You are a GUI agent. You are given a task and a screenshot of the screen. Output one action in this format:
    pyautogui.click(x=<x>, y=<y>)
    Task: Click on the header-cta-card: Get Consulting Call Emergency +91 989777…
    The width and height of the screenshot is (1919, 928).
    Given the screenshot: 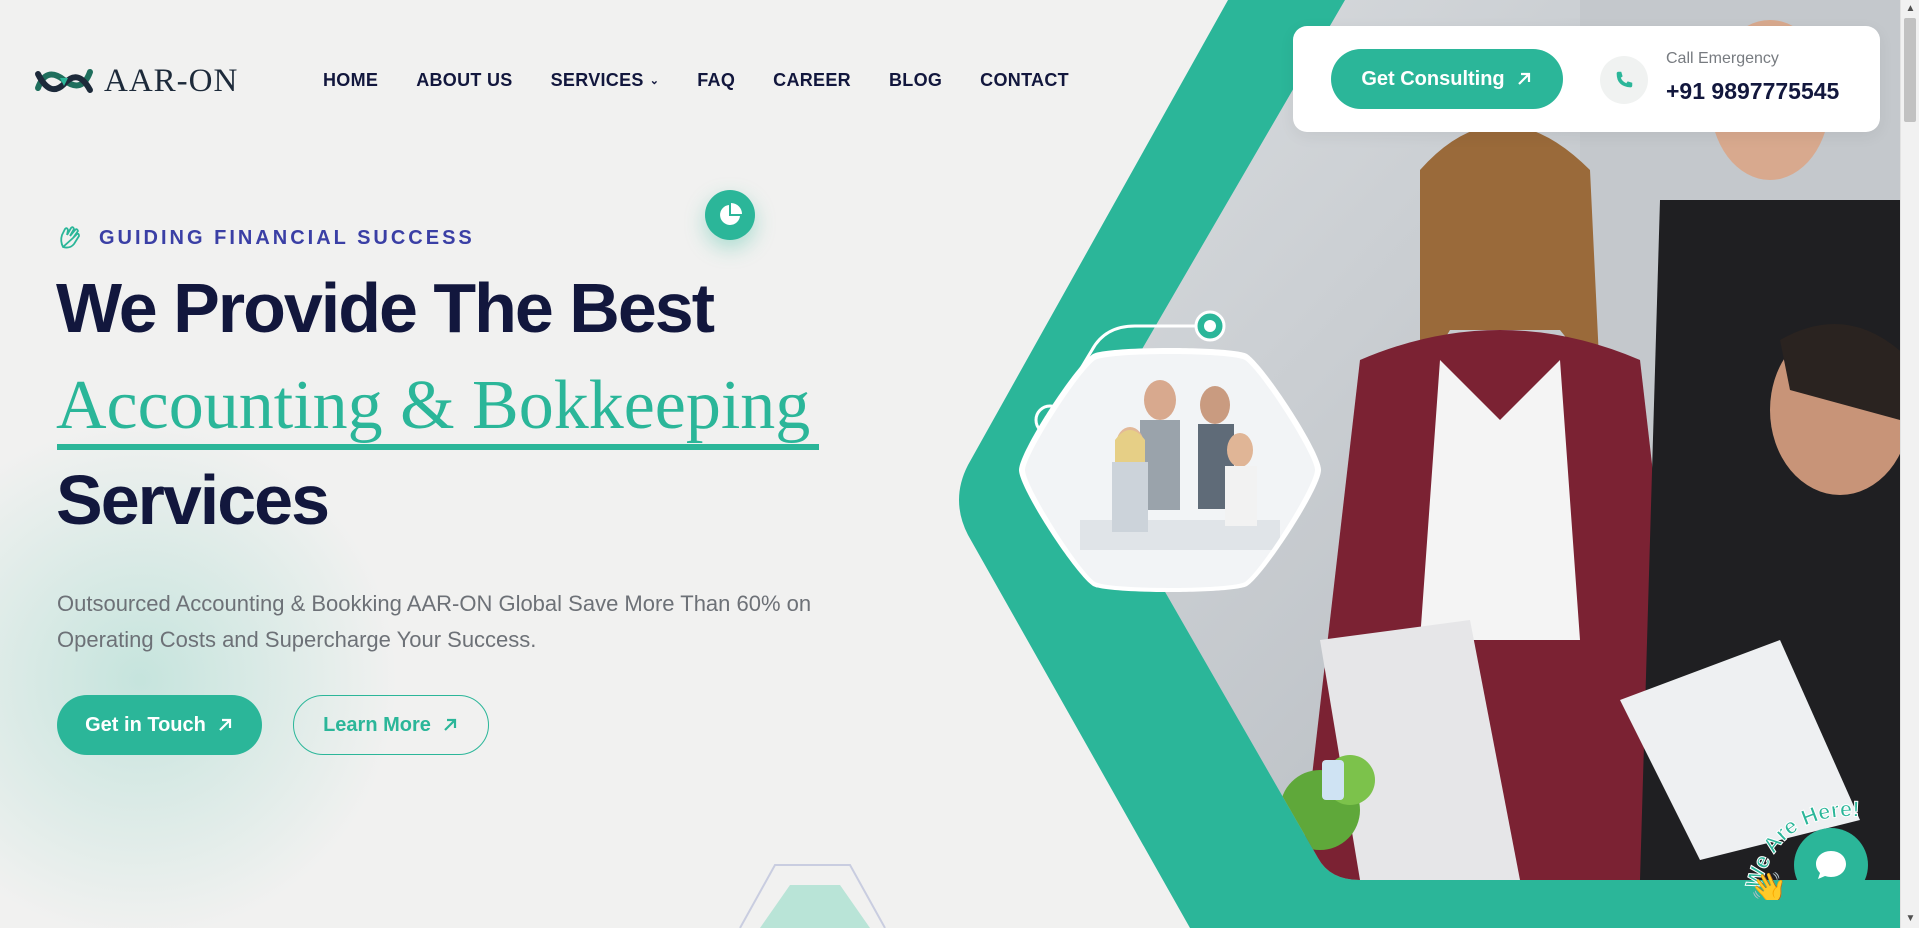 What is the action you would take?
    pyautogui.click(x=1586, y=79)
    